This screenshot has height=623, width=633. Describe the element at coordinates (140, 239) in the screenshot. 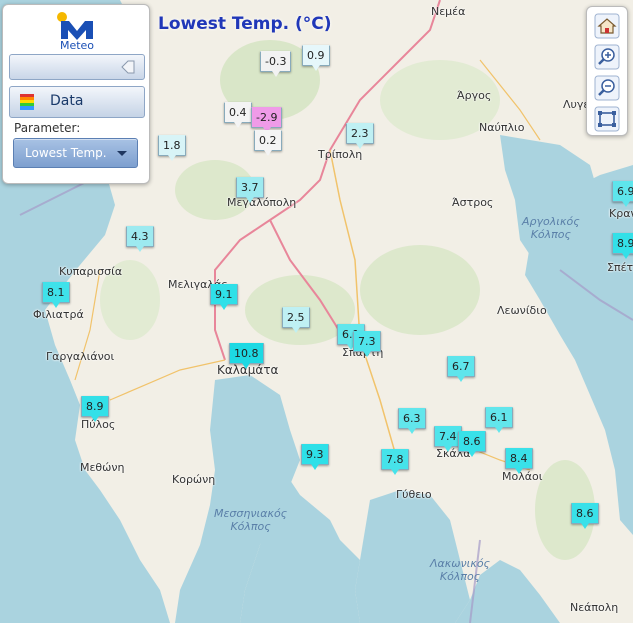

I see `station-marker: 4.3` at that location.